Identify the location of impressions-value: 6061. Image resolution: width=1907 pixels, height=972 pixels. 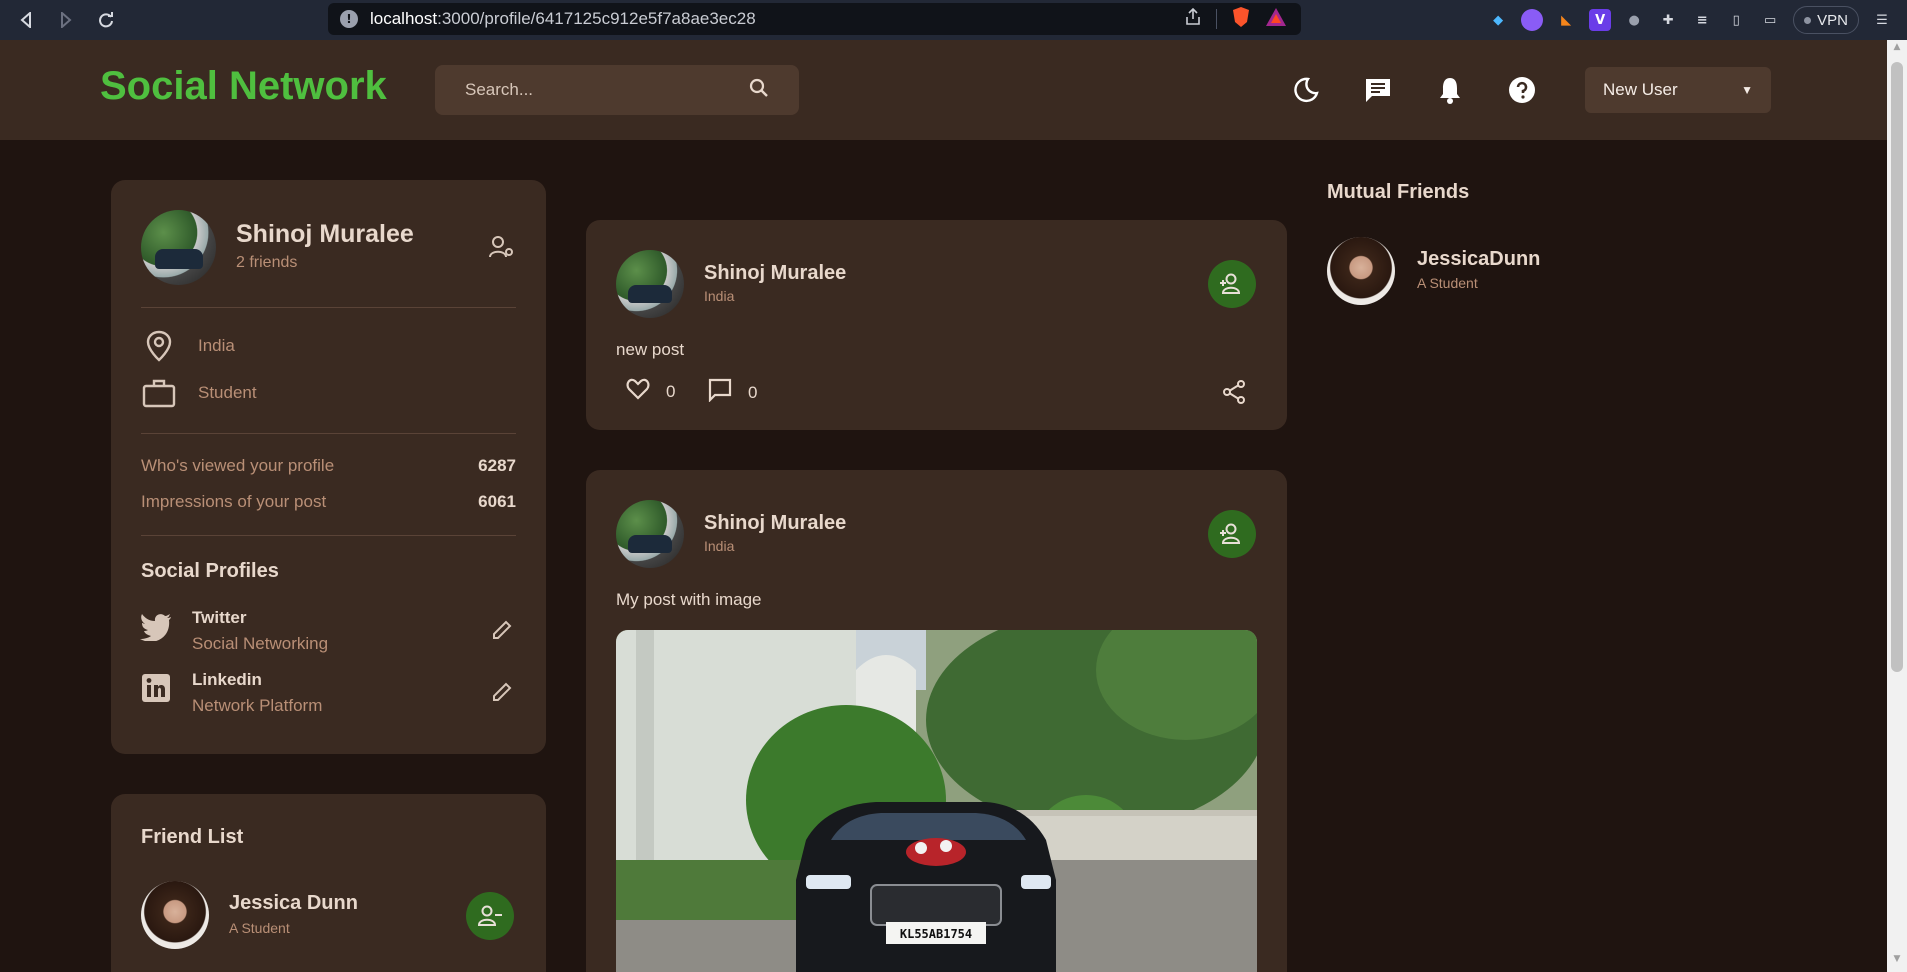
(497, 501).